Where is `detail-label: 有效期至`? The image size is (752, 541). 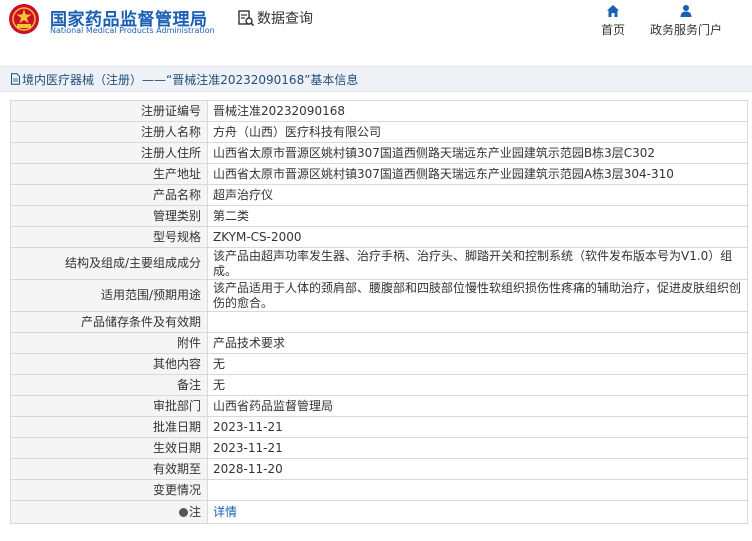 detail-label: 有效期至 is located at coordinates (109, 469).